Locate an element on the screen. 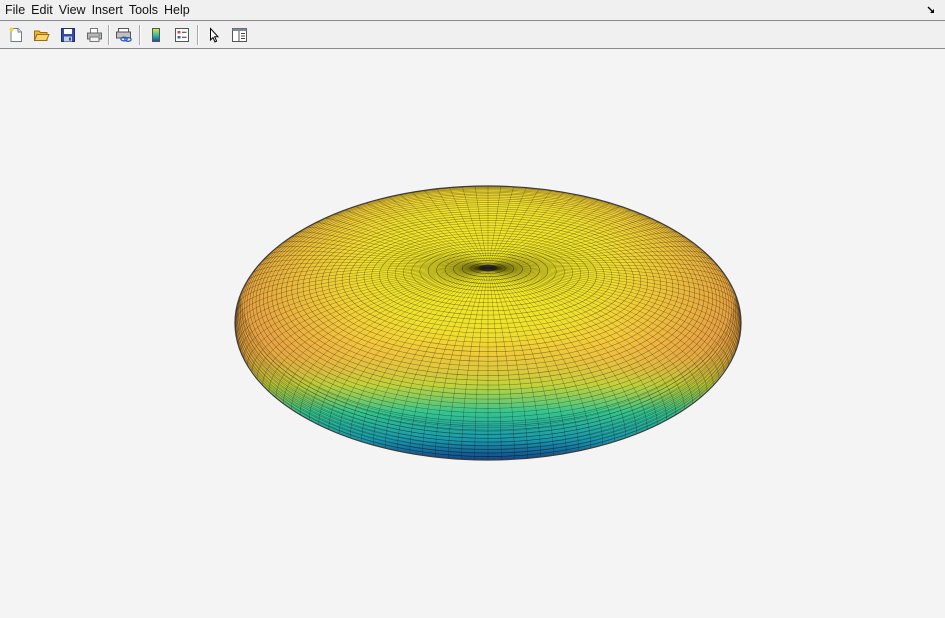  property-inspector-icon is located at coordinates (239, 35).